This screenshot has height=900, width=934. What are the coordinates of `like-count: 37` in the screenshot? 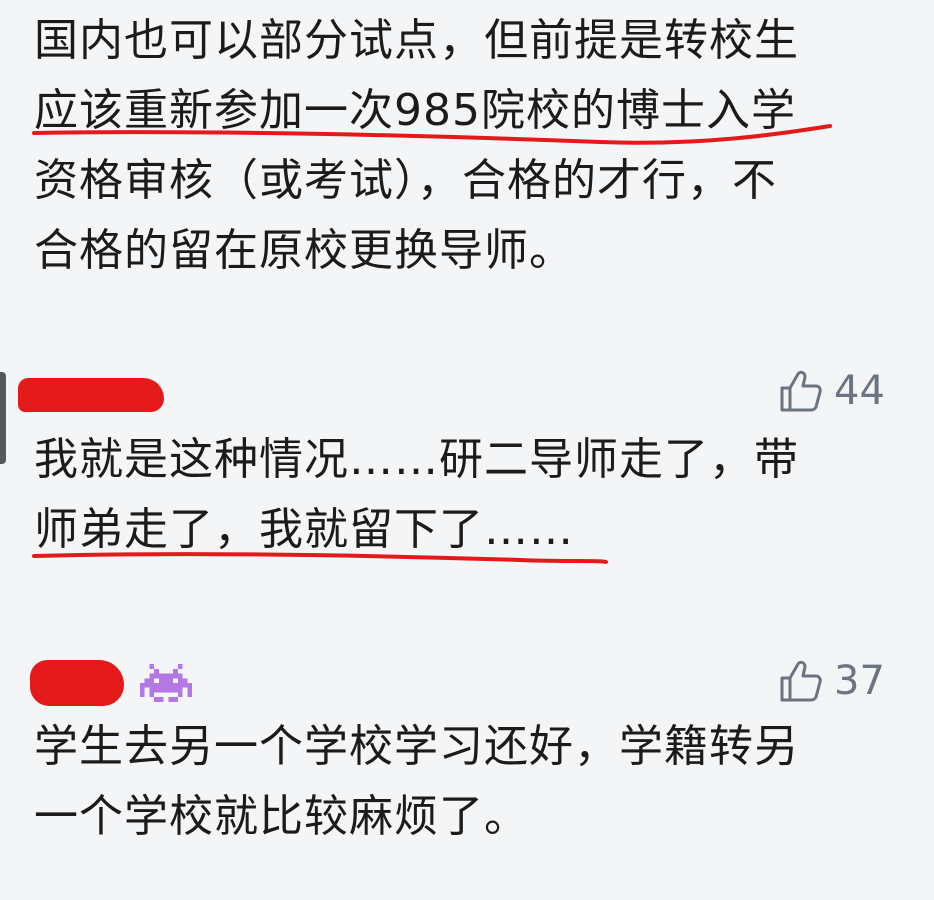 It's located at (859, 681).